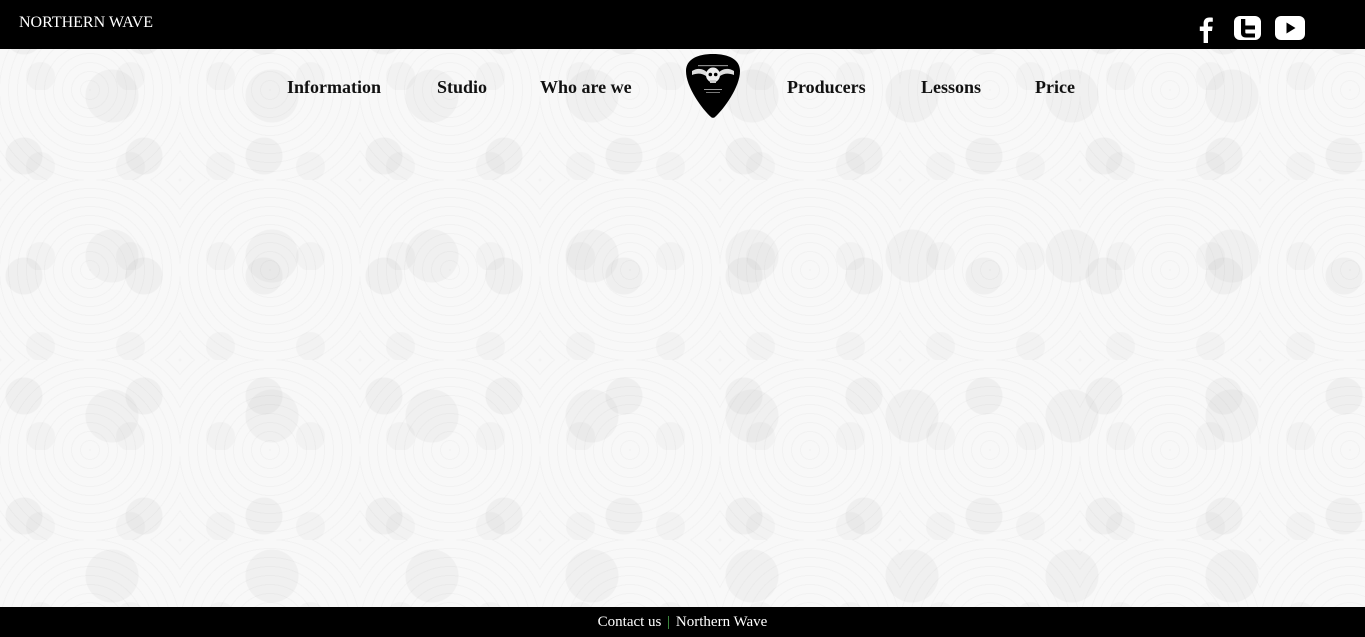 This screenshot has height=637, width=1365. What do you see at coordinates (630, 622) in the screenshot?
I see `contact-us-link: Contact us` at bounding box center [630, 622].